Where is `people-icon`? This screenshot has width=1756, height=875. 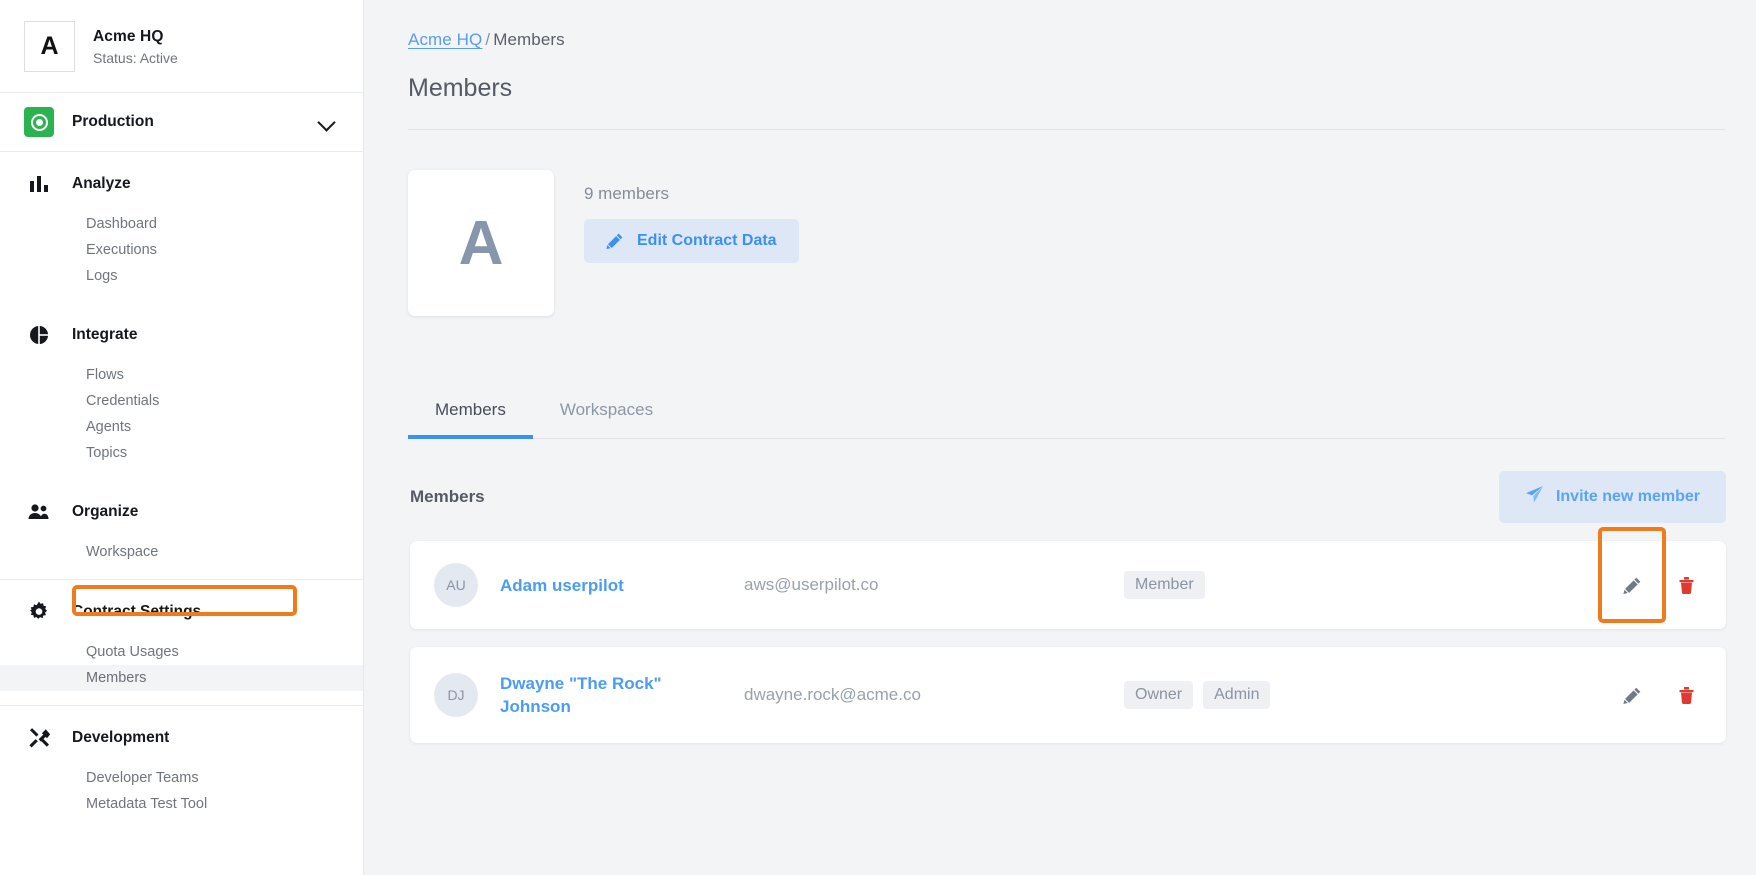 people-icon is located at coordinates (39, 512).